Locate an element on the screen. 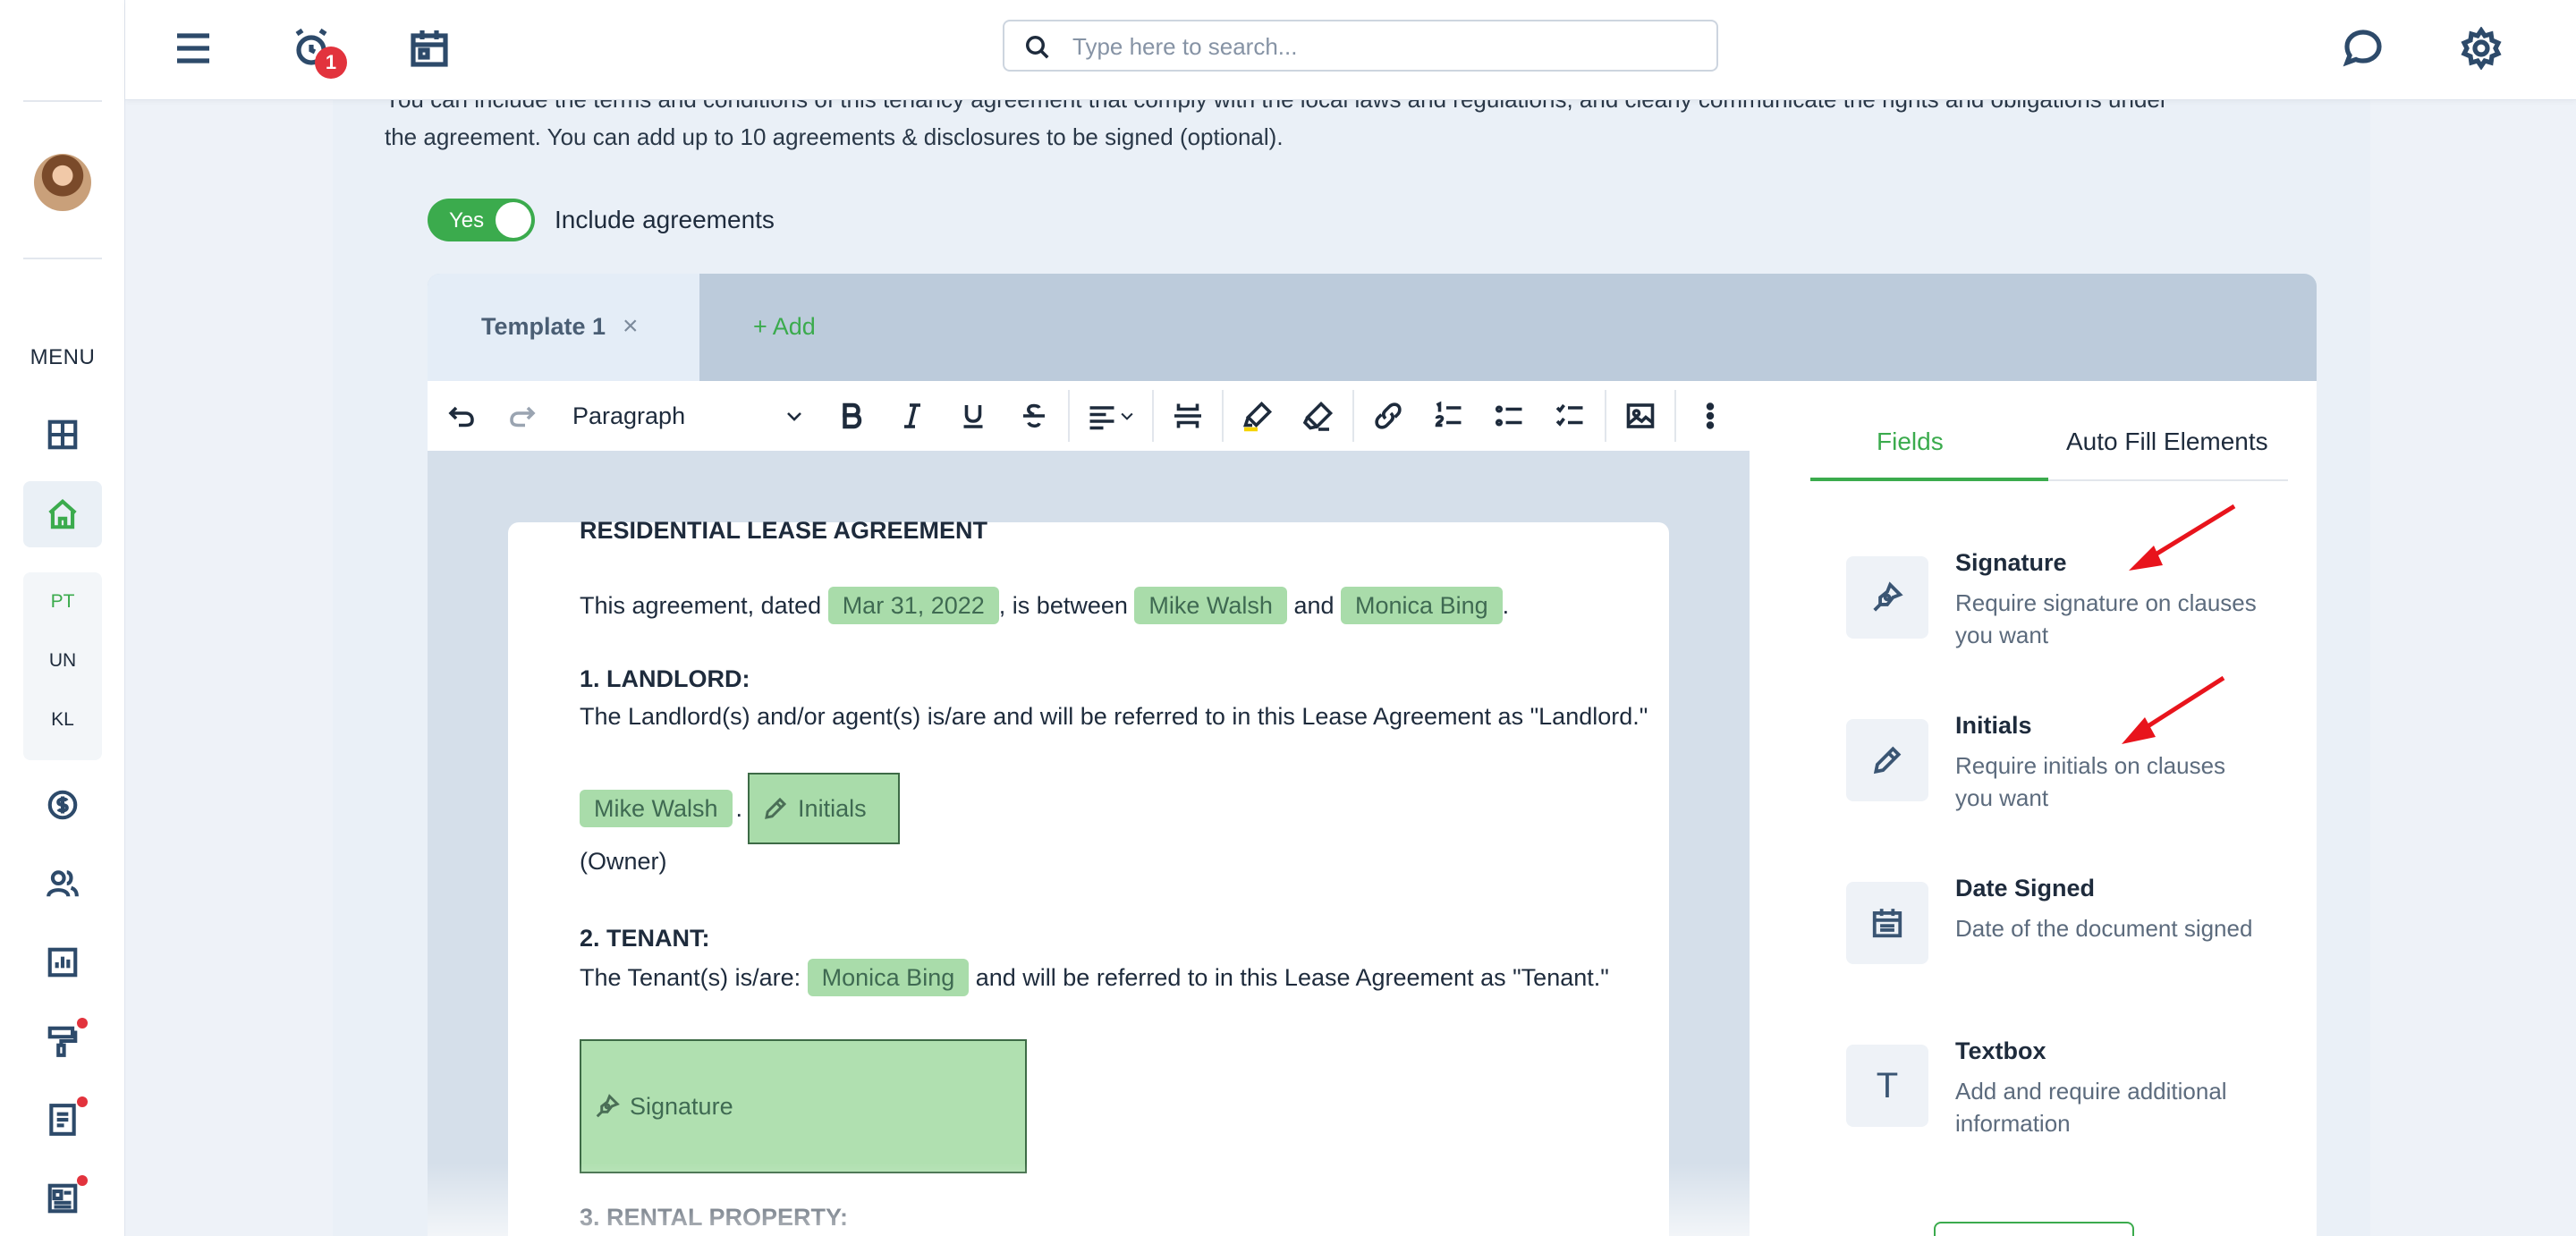  intro-text: . is located at coordinates (1506, 605).